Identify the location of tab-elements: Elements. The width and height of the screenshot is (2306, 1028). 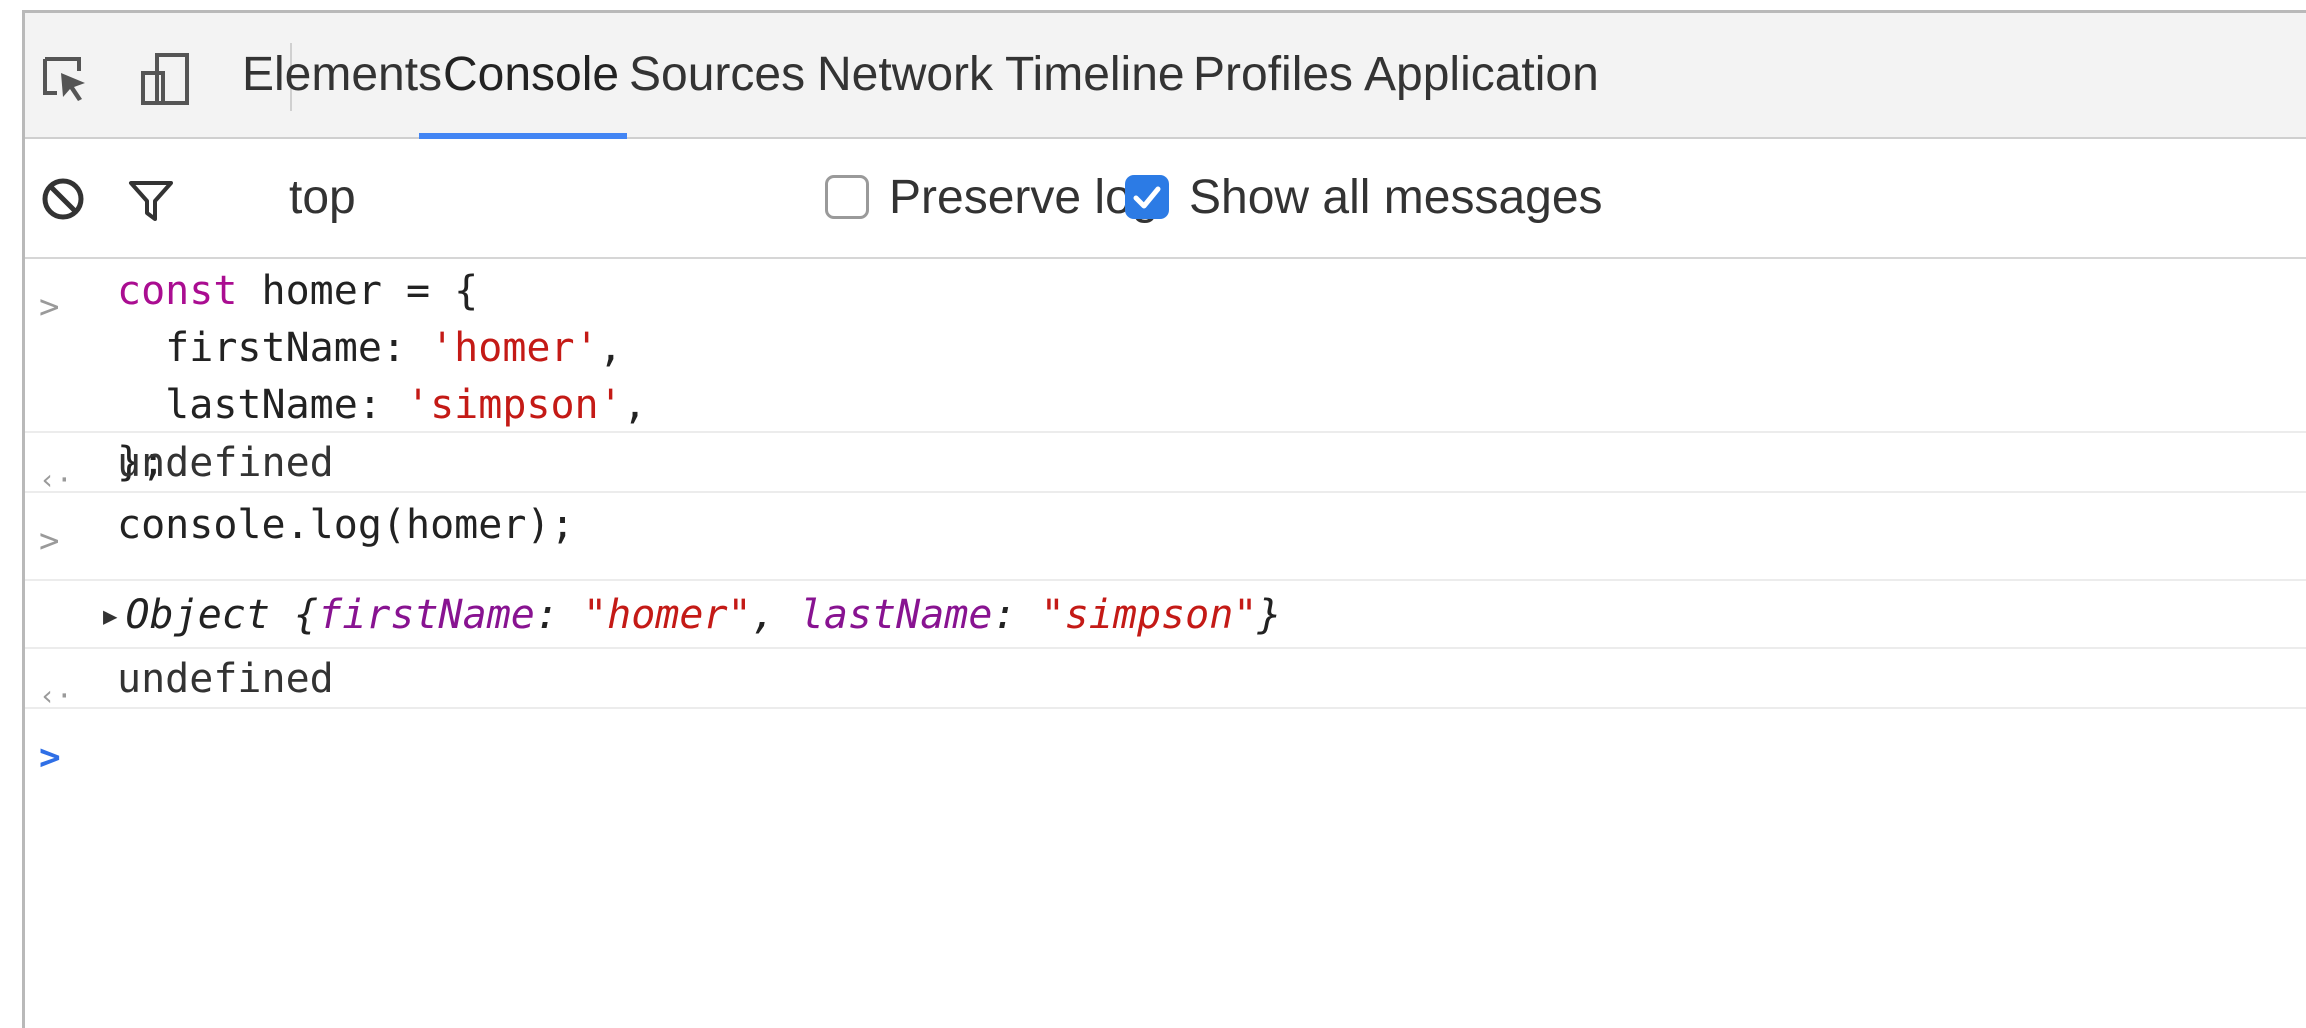
(342, 75).